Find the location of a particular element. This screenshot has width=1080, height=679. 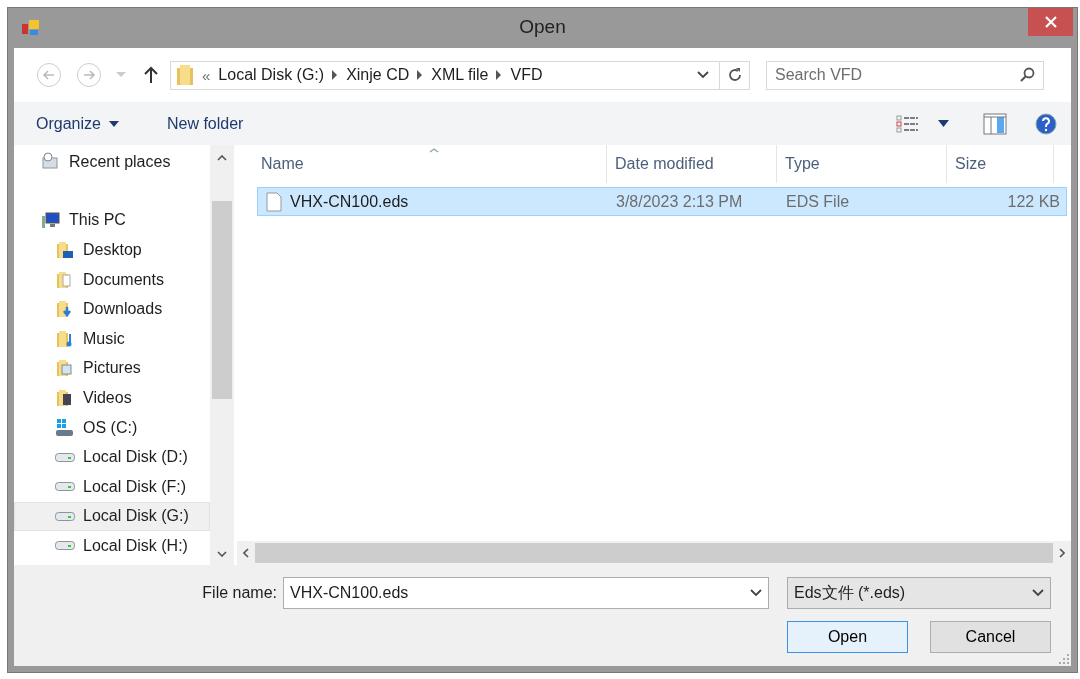

breadcrumb: XML file is located at coordinates (460, 75).